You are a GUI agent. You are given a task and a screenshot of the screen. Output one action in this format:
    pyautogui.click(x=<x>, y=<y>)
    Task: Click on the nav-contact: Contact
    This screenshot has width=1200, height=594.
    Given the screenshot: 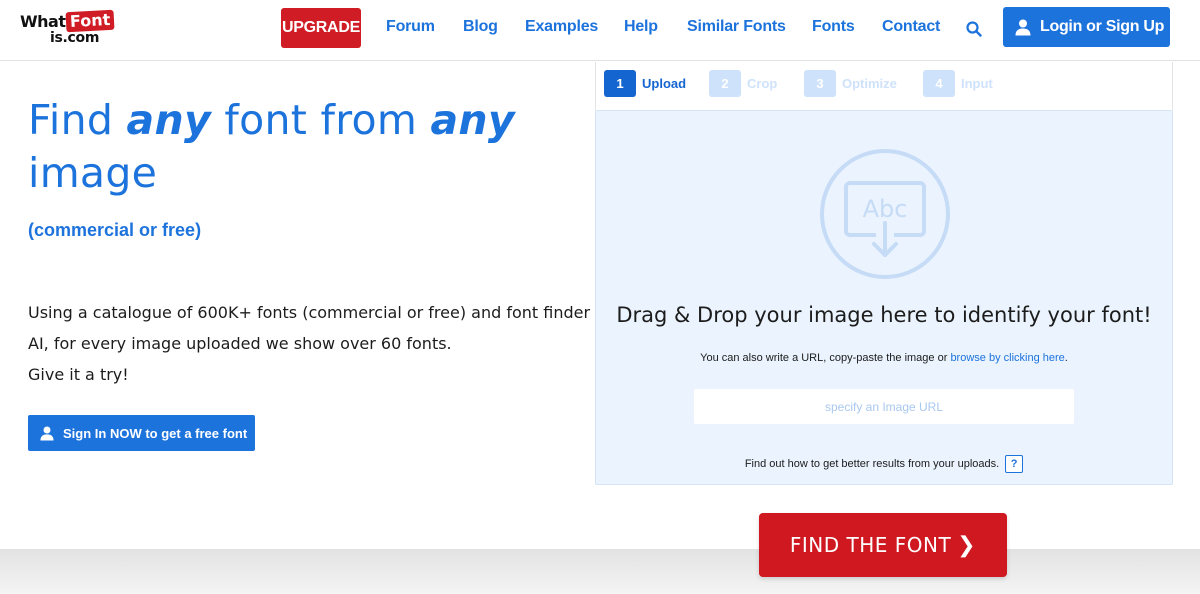 What is the action you would take?
    pyautogui.click(x=911, y=27)
    